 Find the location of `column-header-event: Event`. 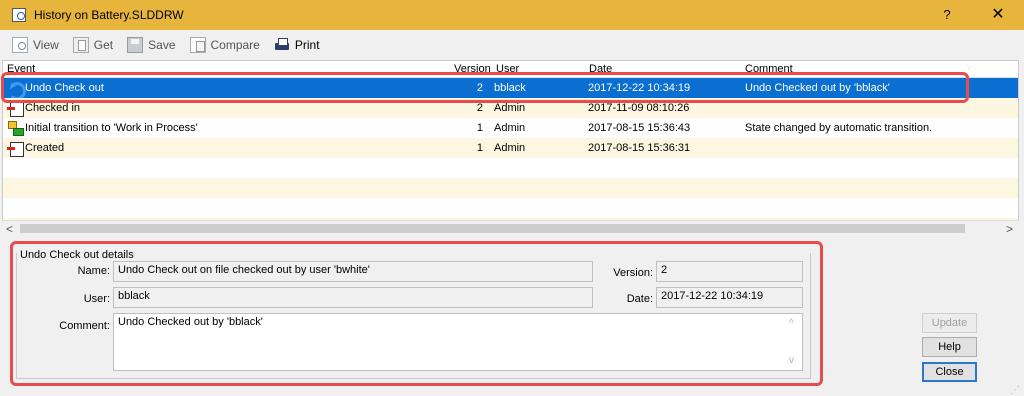

column-header-event: Event is located at coordinates (21, 69).